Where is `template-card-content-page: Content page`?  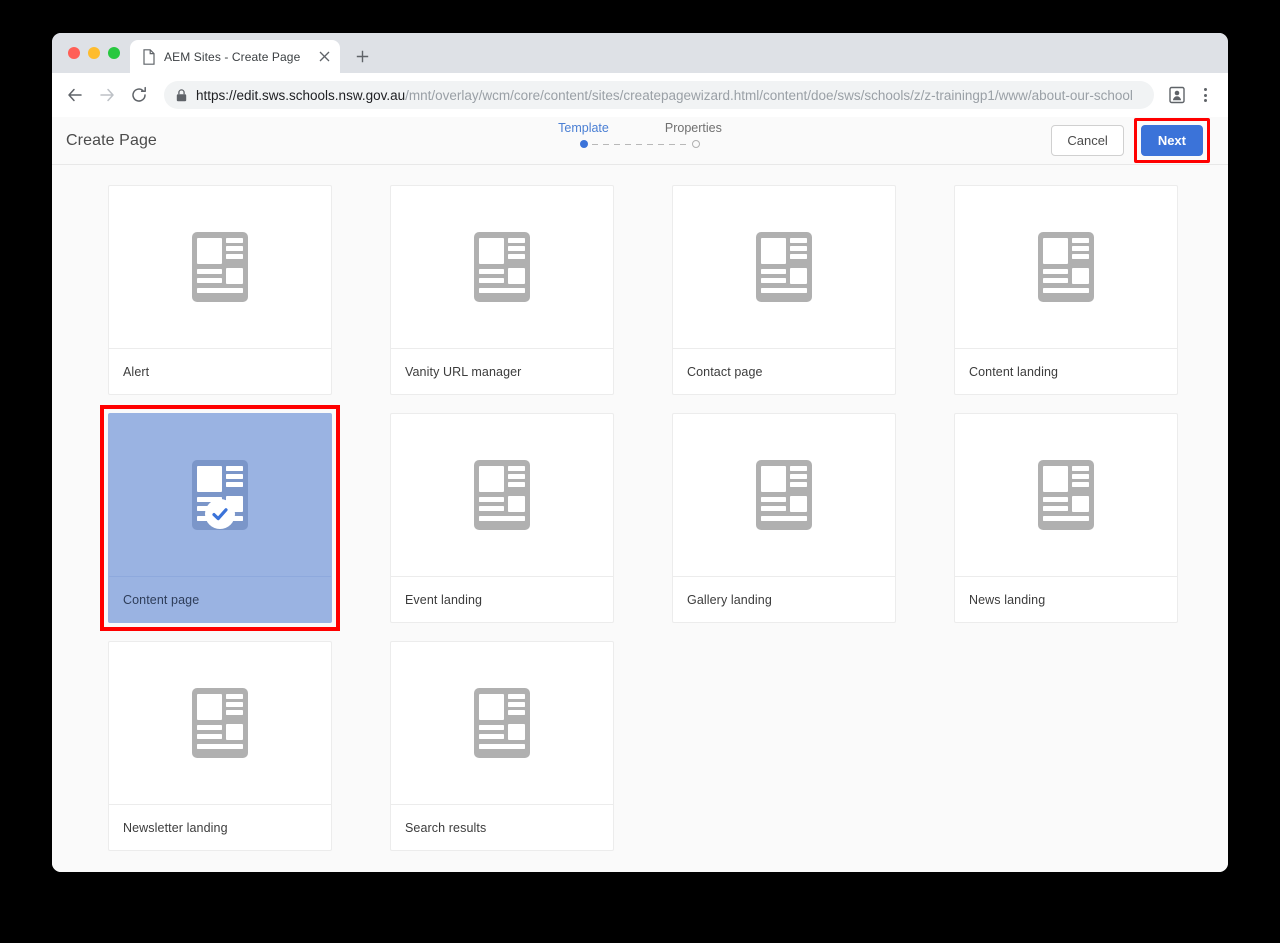 template-card-content-page: Content page is located at coordinates (220, 518).